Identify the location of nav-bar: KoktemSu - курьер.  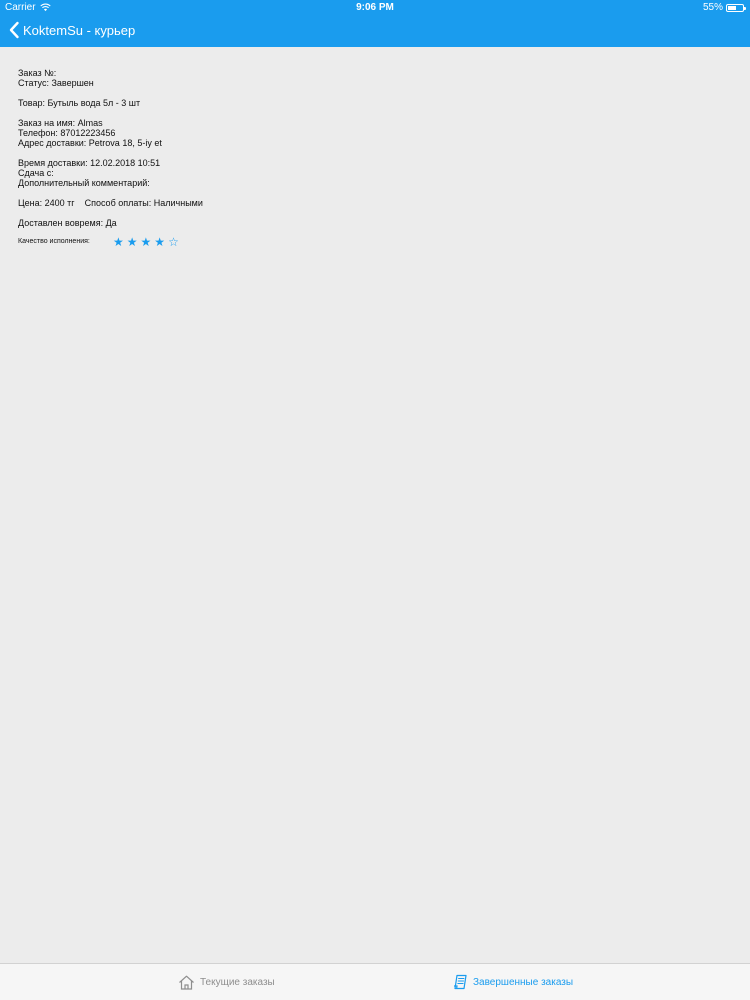
(375, 31).